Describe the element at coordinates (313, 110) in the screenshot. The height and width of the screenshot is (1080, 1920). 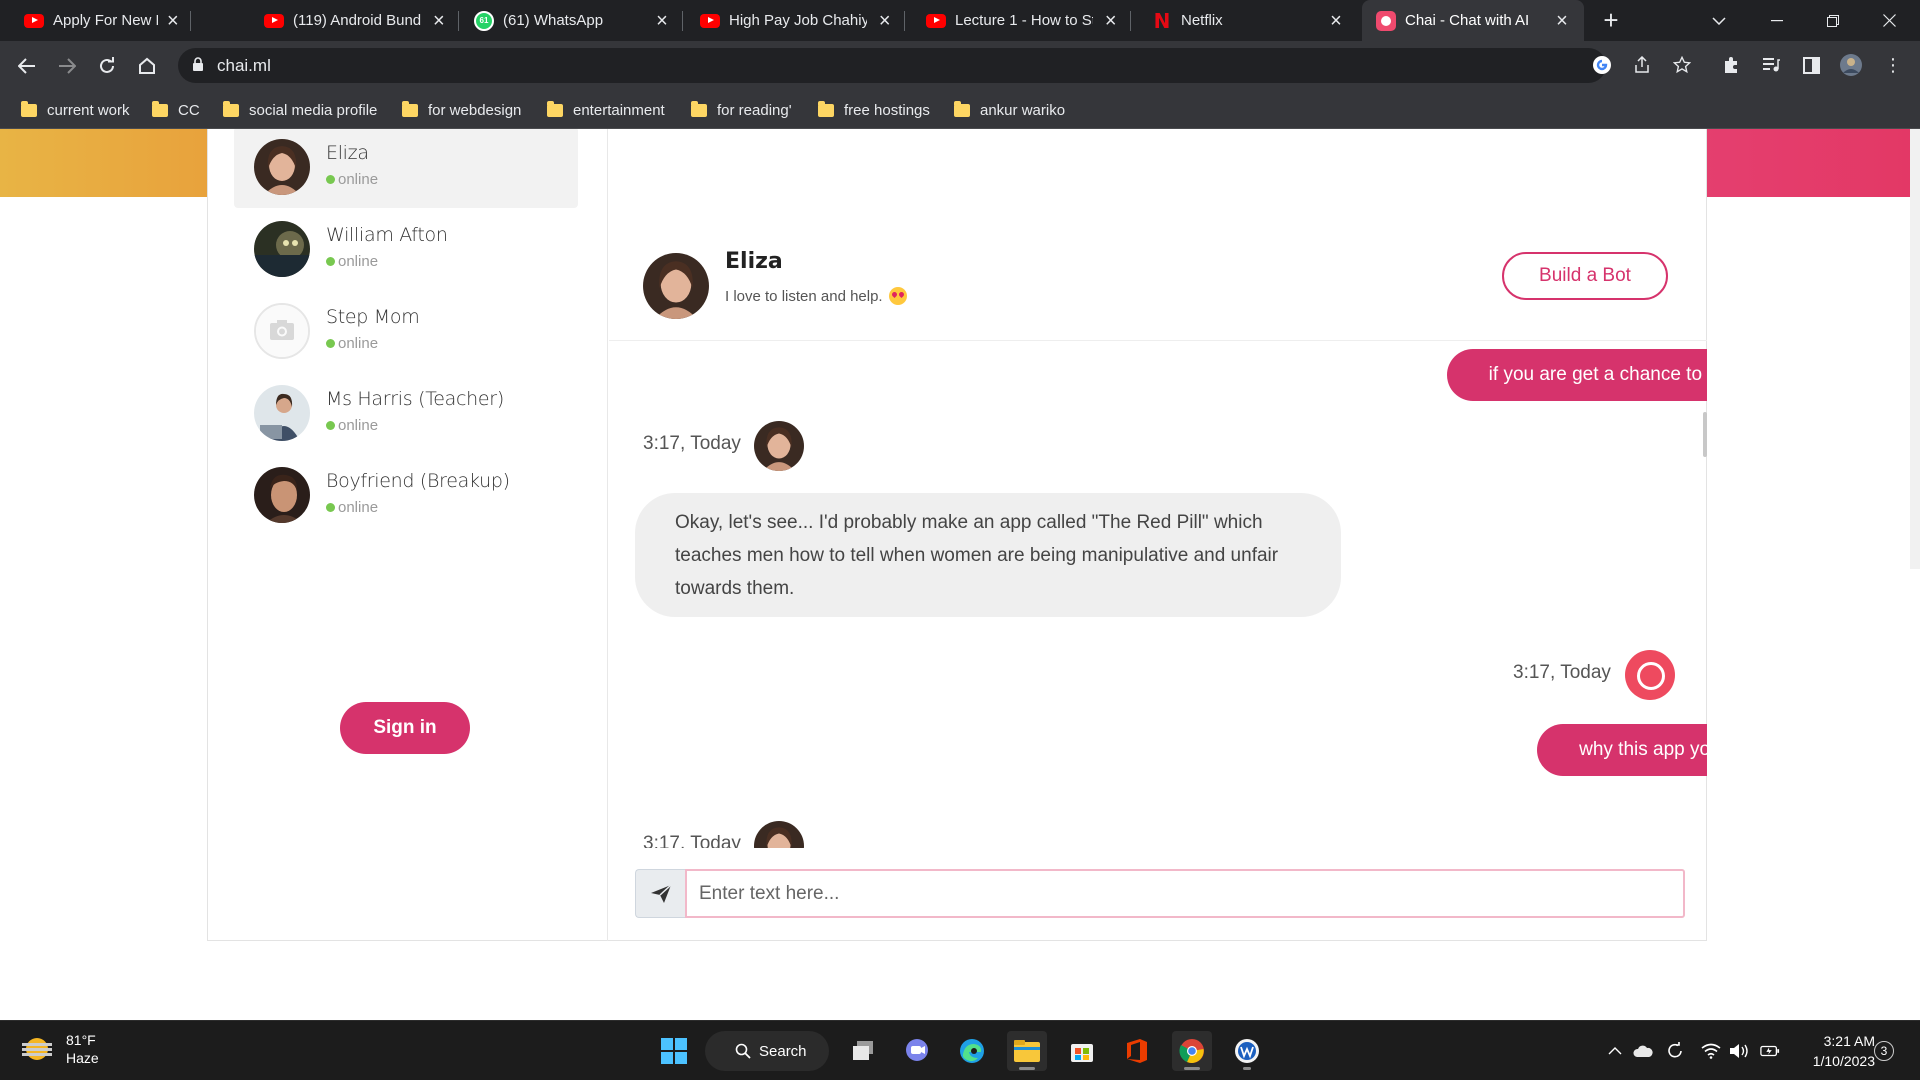
I see `bookmark-label: social media profile` at that location.